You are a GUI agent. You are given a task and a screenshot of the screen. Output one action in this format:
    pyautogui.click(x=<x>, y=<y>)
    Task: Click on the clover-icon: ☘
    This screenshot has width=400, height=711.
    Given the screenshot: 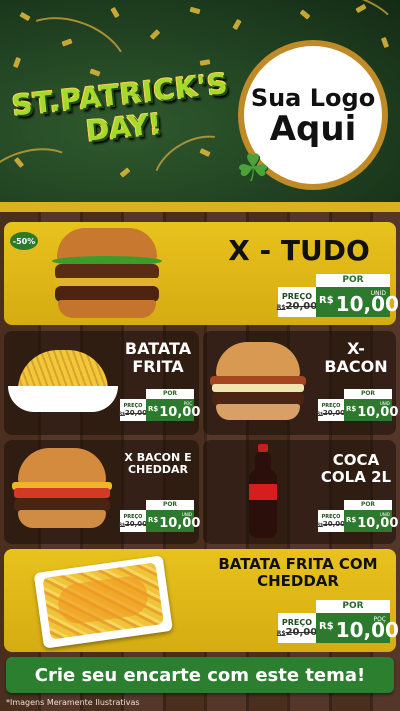 What is the action you would take?
    pyautogui.click(x=253, y=168)
    